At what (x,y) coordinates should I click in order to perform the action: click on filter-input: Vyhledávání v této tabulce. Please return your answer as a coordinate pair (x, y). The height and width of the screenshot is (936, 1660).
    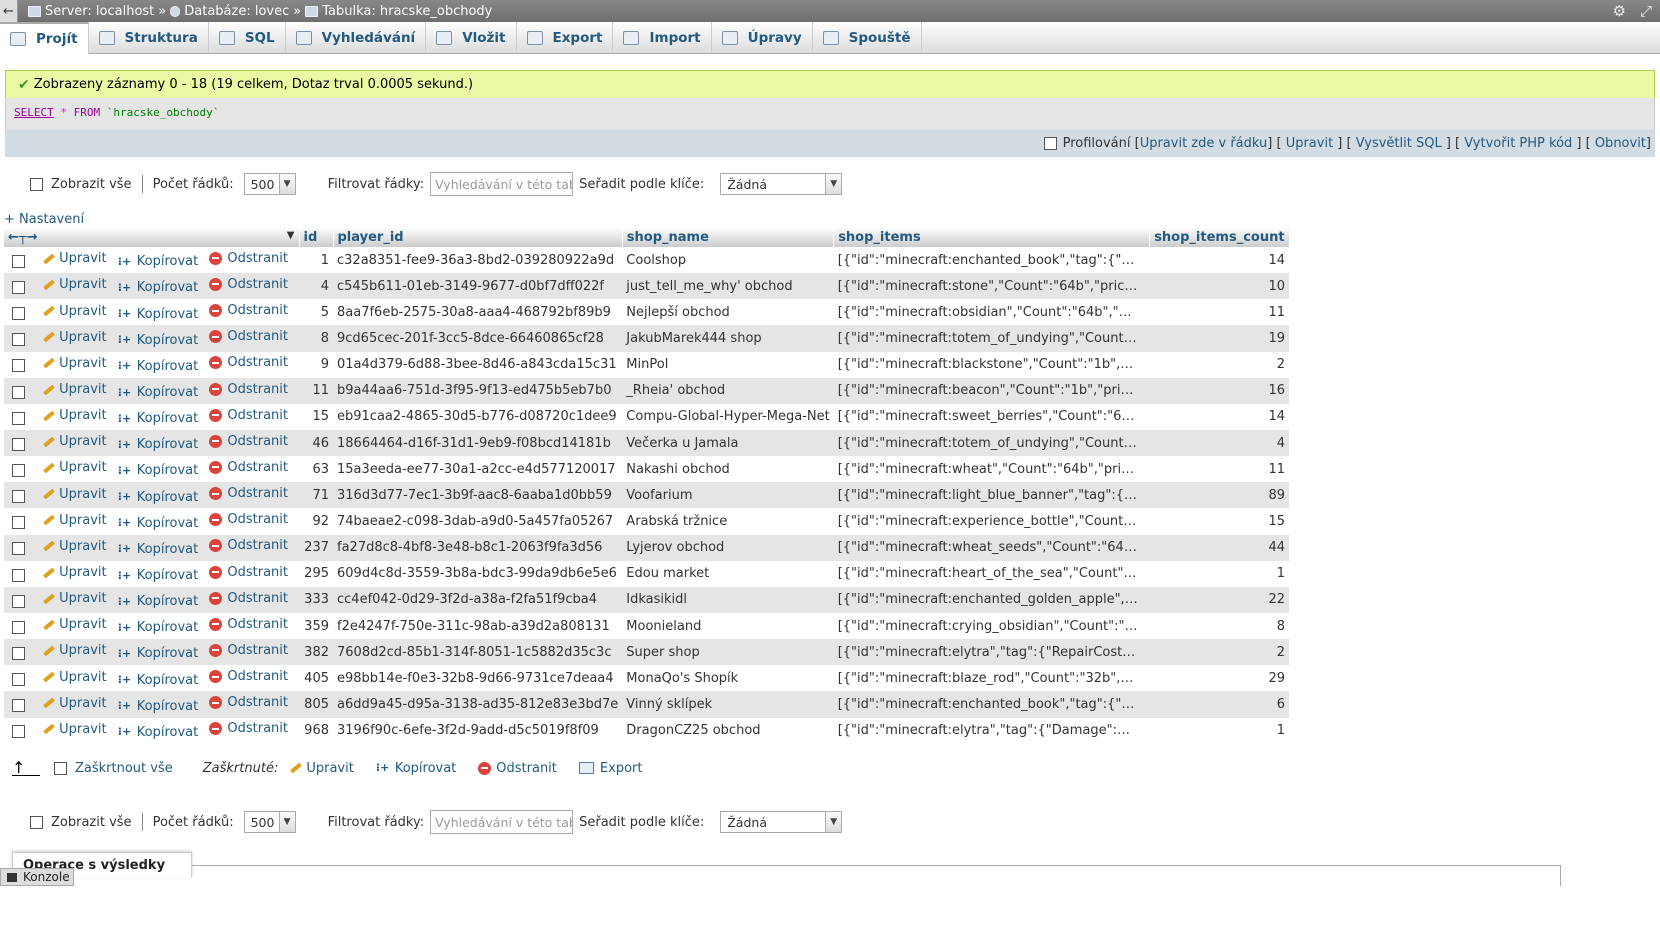
    Looking at the image, I should click on (502, 822).